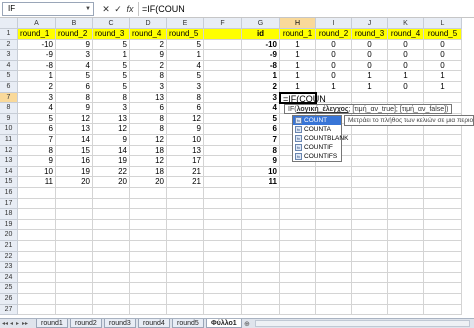 The height and width of the screenshot is (328, 474). What do you see at coordinates (261, 119) in the screenshot?
I see `id-cell: 5` at bounding box center [261, 119].